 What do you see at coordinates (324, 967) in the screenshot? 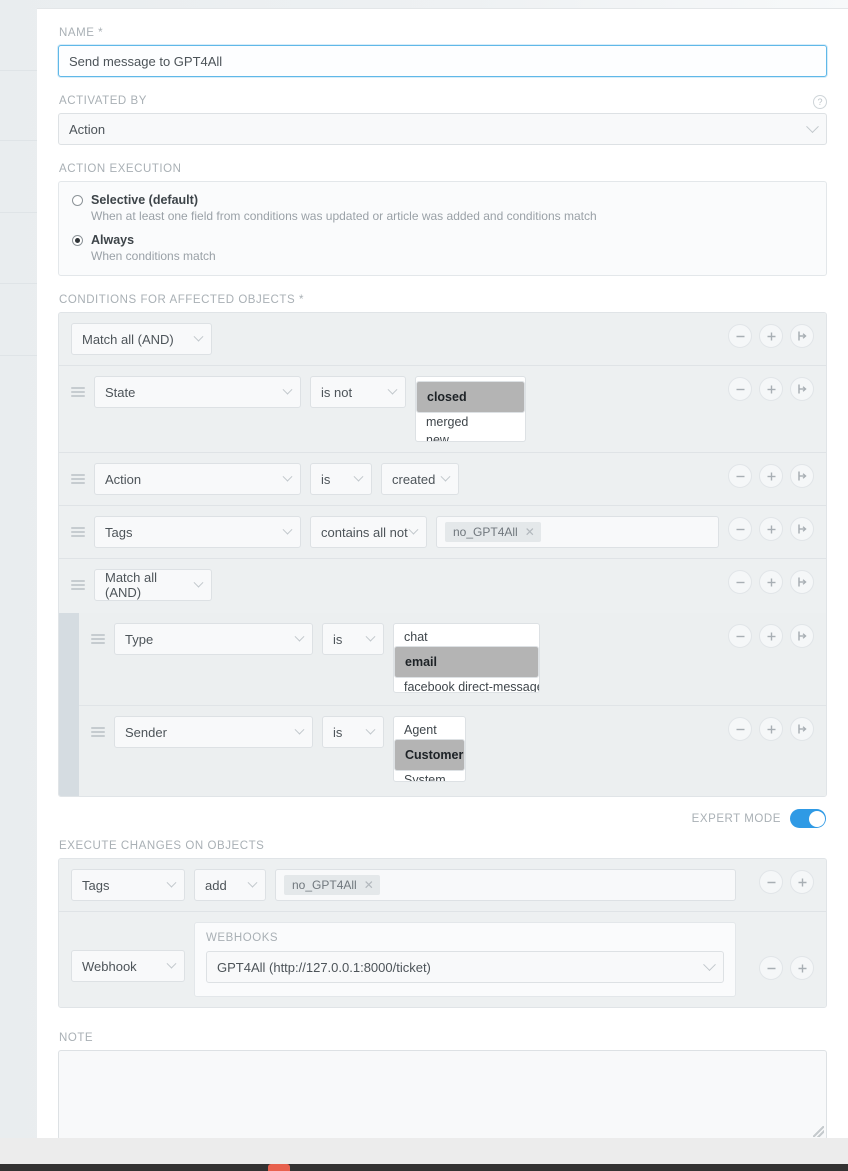
I see `webhook-value: GPT4All (http://127.0.0.1:8000/ticket)` at bounding box center [324, 967].